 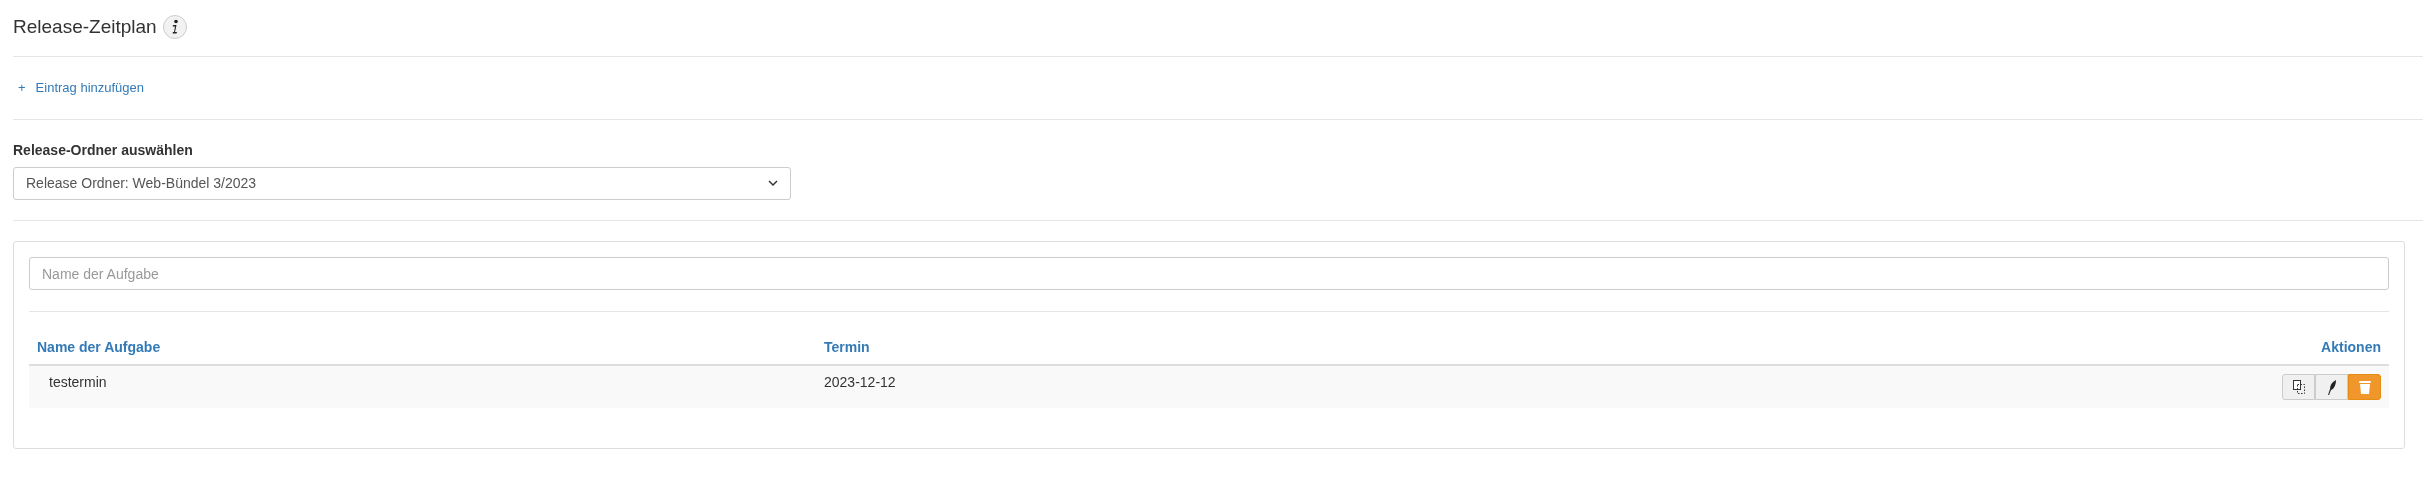 I want to click on column-header: Termin, so click(x=1573, y=347).